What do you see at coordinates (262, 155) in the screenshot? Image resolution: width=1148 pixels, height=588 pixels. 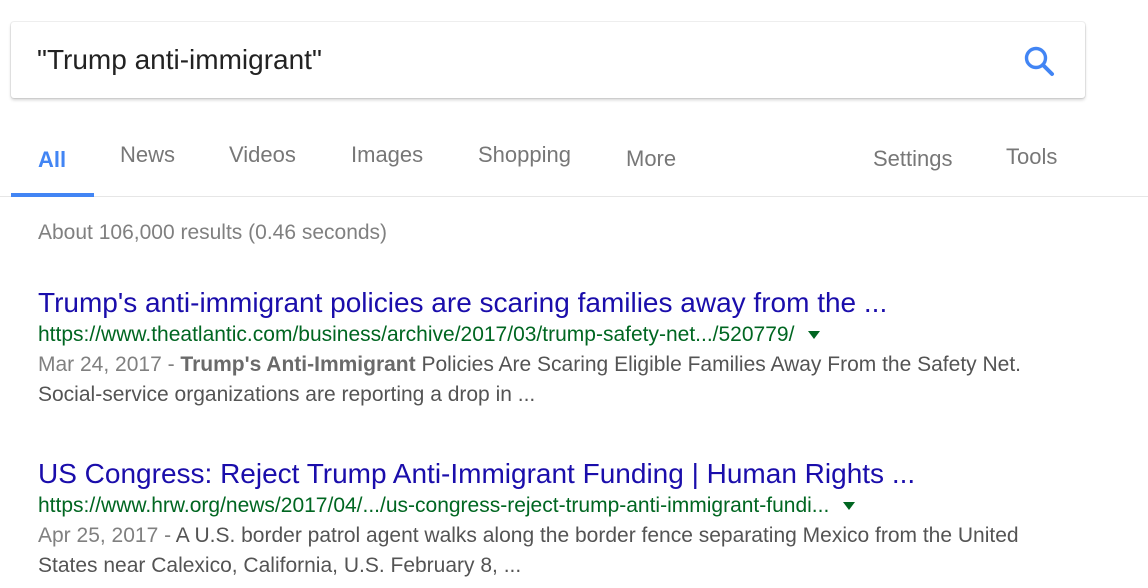 I see `tab-videos: Videos` at bounding box center [262, 155].